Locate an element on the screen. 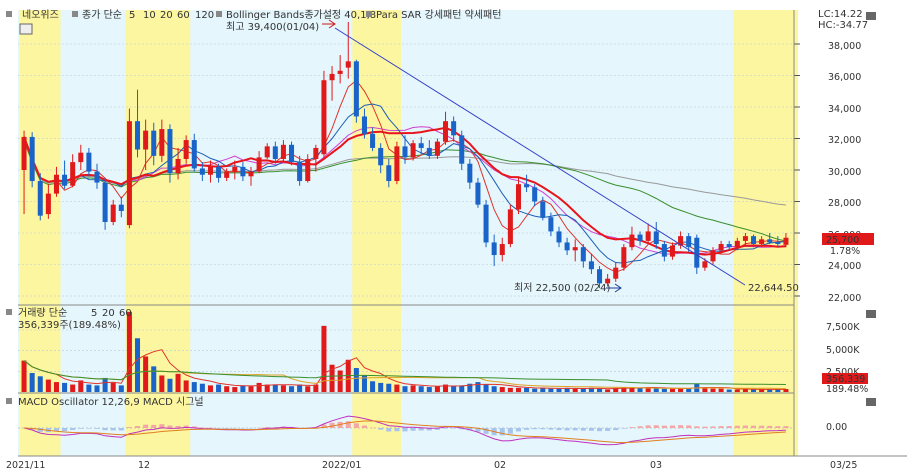  lc-label: LC:14.22 is located at coordinates (840, 14).